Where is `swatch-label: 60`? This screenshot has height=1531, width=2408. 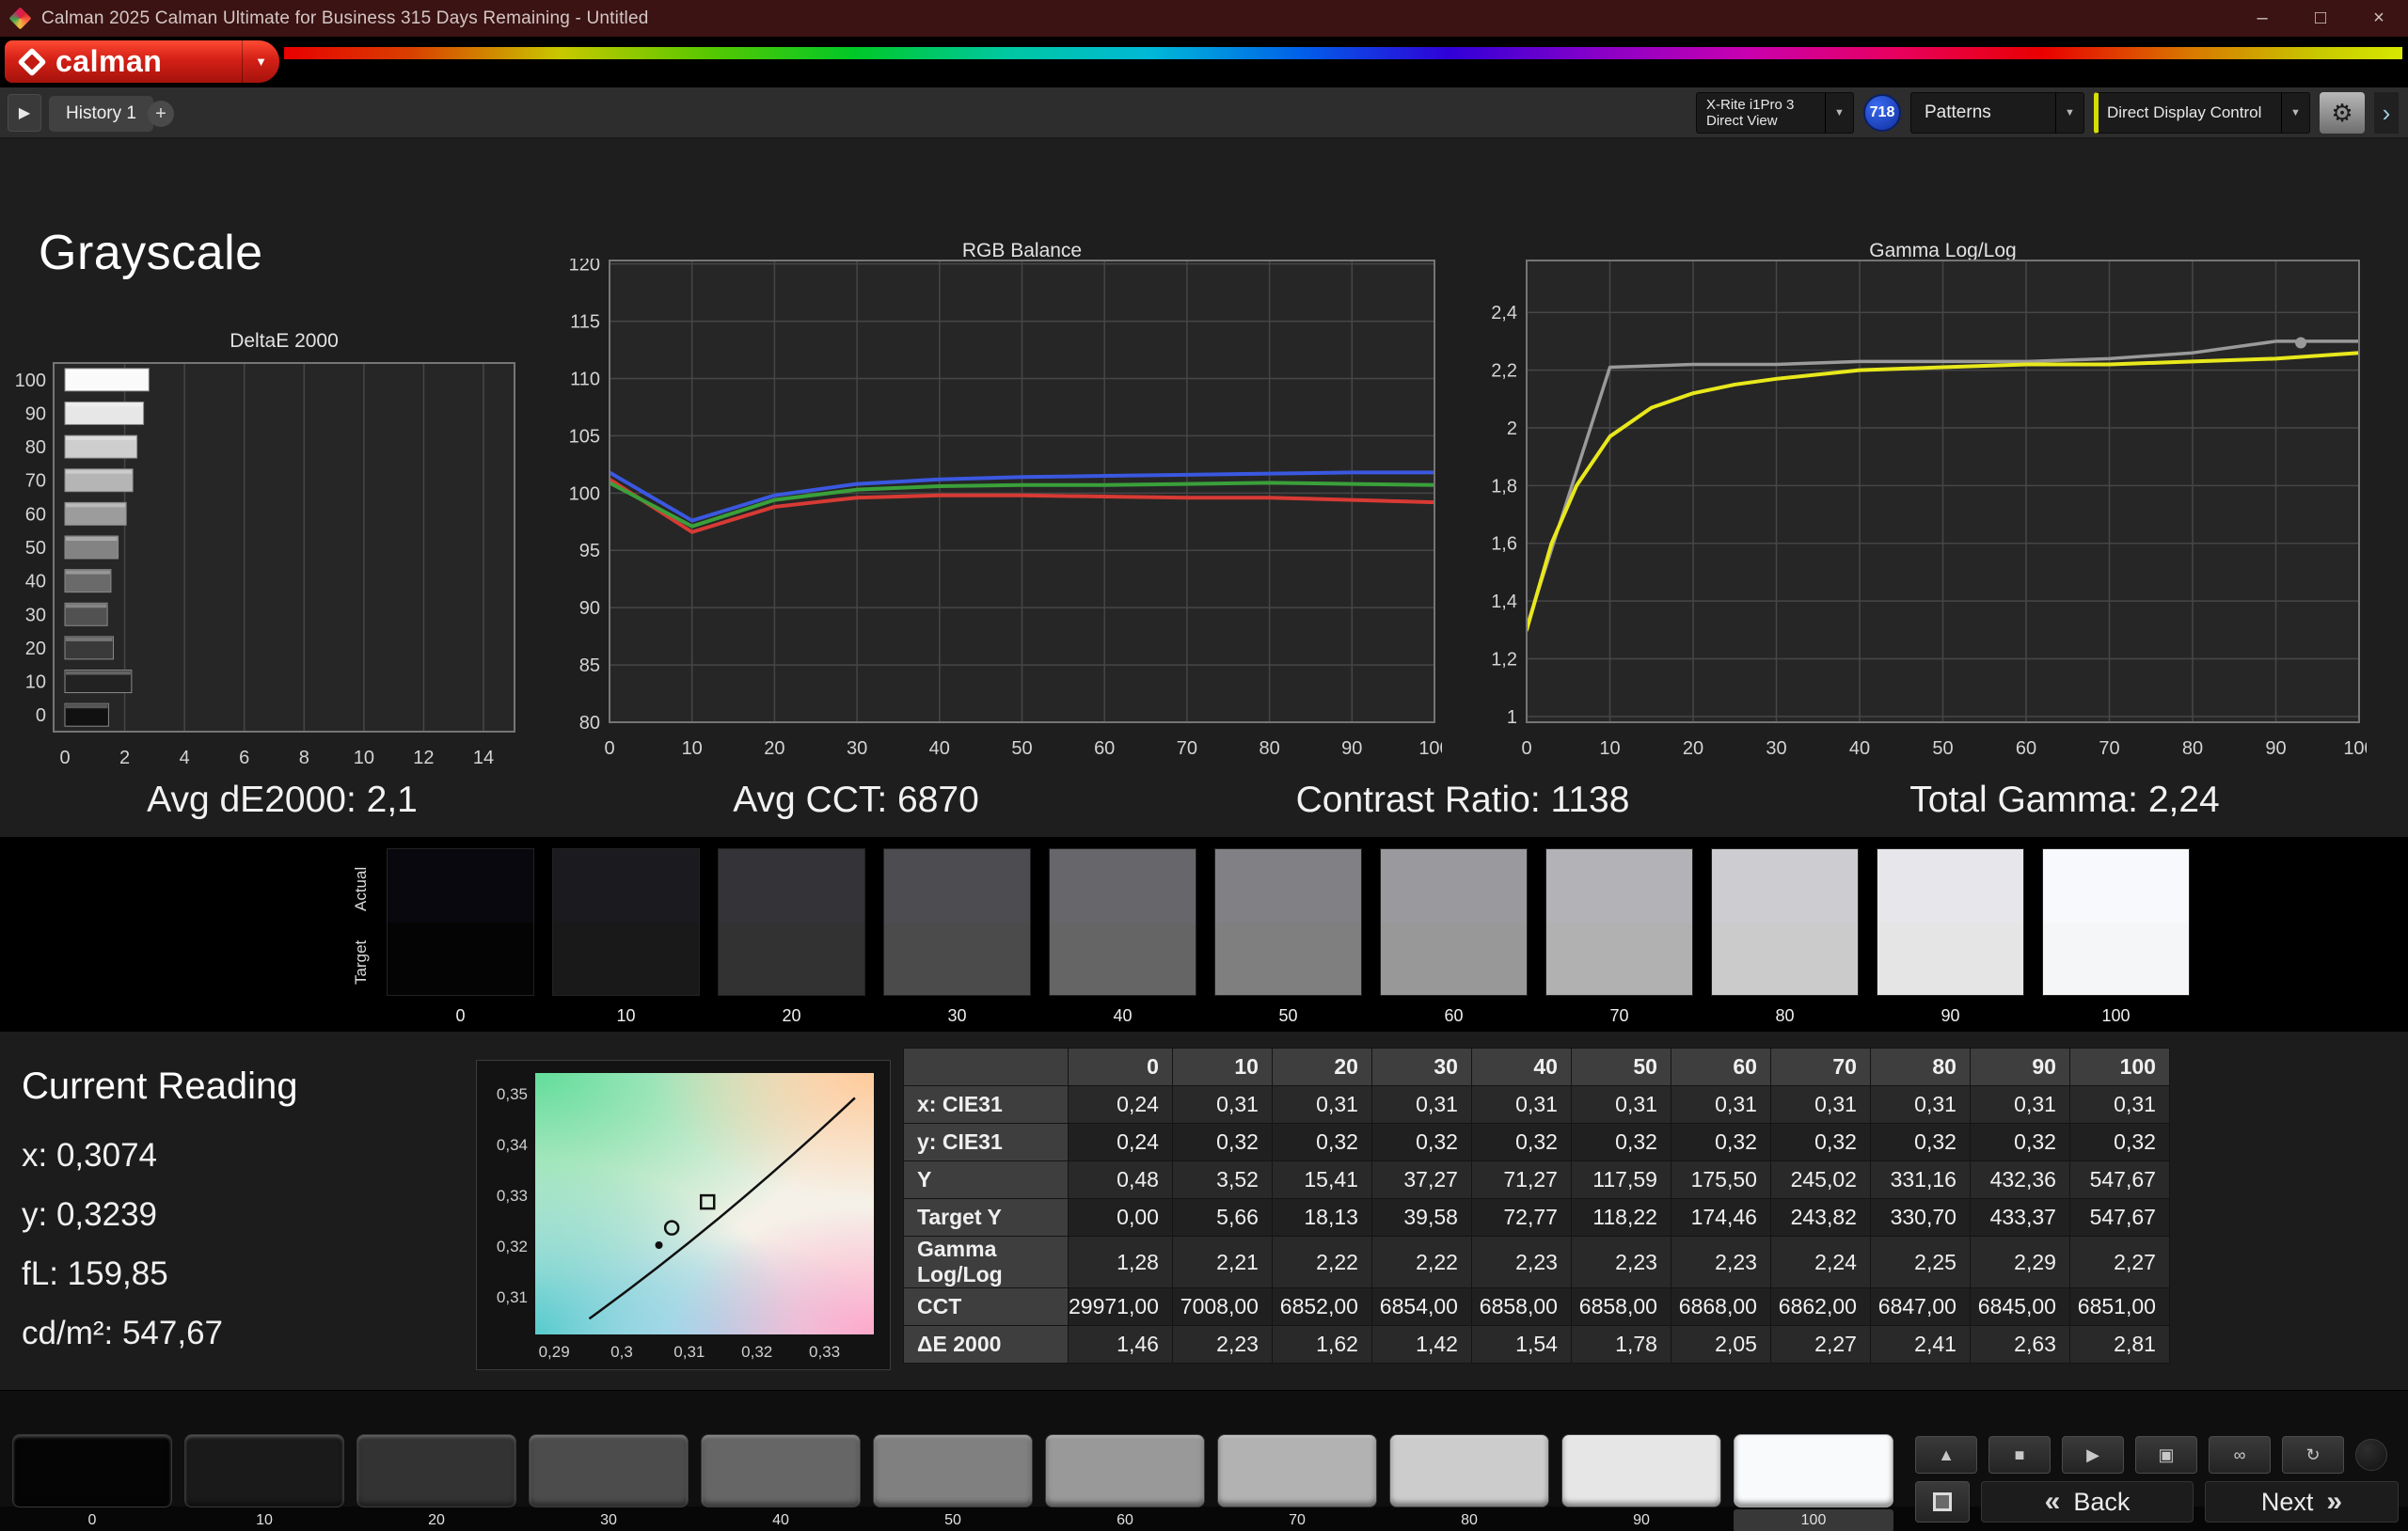 swatch-label: 60 is located at coordinates (1454, 1015).